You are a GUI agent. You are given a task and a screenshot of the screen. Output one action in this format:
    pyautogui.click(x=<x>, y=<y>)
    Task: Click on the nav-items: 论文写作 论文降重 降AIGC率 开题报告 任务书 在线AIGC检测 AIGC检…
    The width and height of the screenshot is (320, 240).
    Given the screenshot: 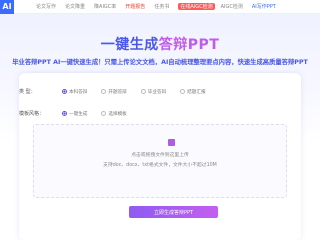 What is the action you would take?
    pyautogui.click(x=160, y=6)
    